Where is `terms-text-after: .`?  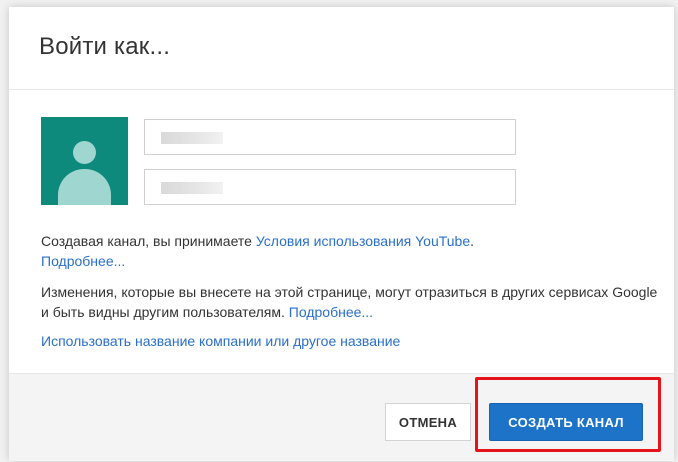
terms-text-after: . is located at coordinates (472, 241).